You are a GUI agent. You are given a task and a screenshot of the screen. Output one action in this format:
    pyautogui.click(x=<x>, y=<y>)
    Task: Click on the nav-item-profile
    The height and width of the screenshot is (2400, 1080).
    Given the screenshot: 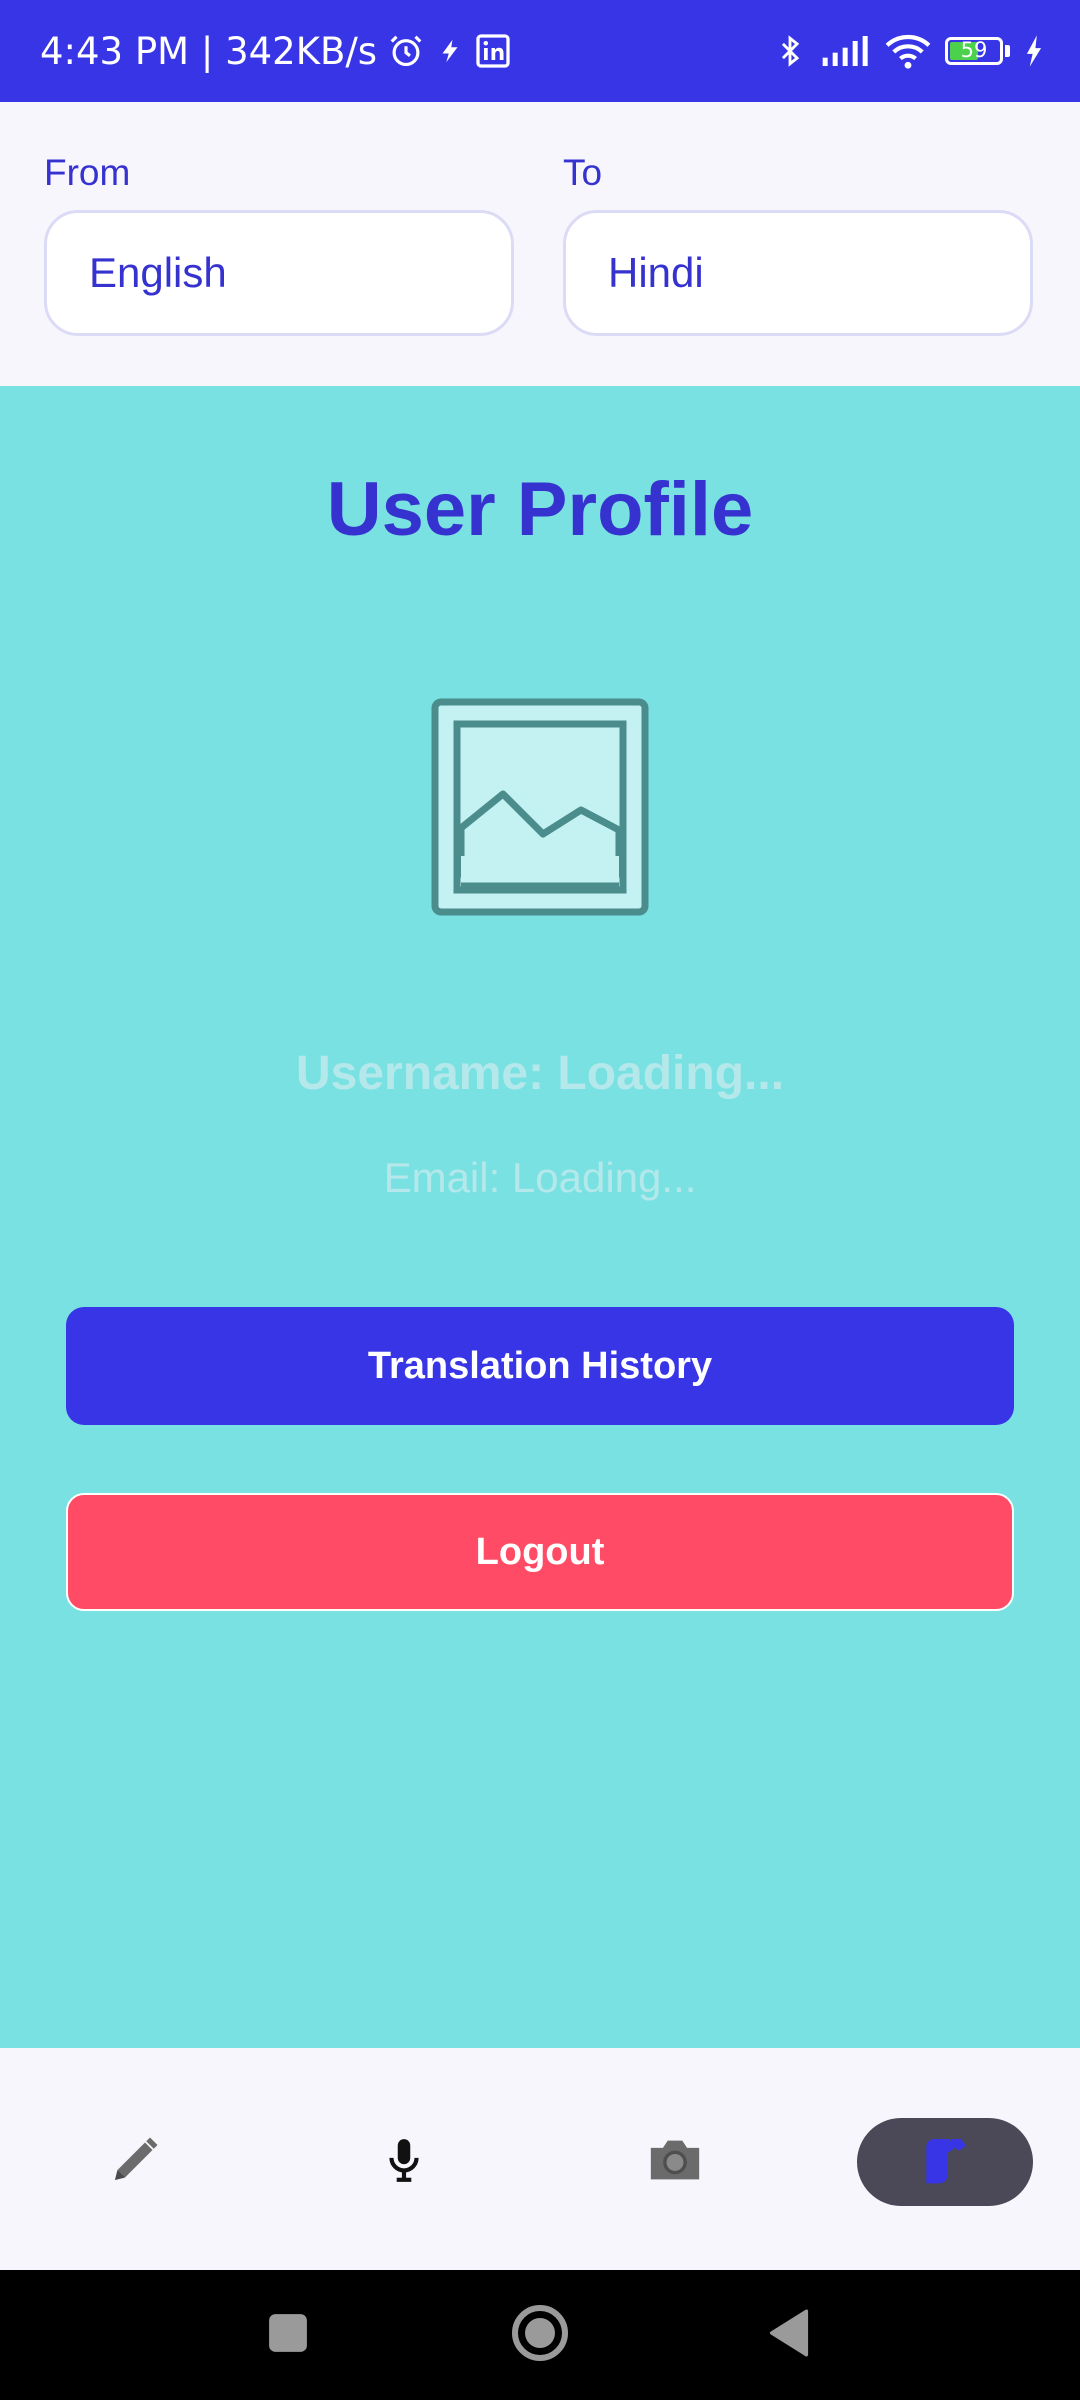 What is the action you would take?
    pyautogui.click(x=945, y=2162)
    